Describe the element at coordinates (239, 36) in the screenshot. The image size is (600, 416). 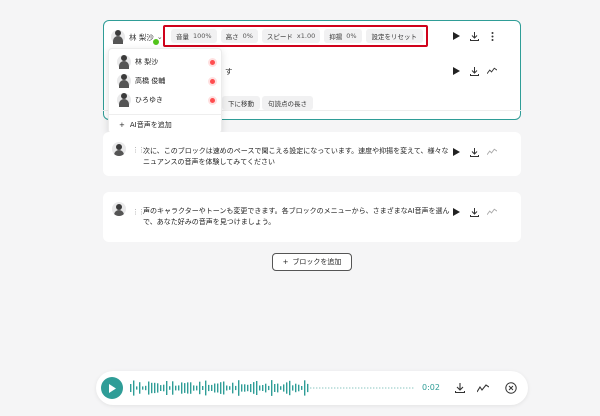
I see `param-pitch: 高さ 0%` at that location.